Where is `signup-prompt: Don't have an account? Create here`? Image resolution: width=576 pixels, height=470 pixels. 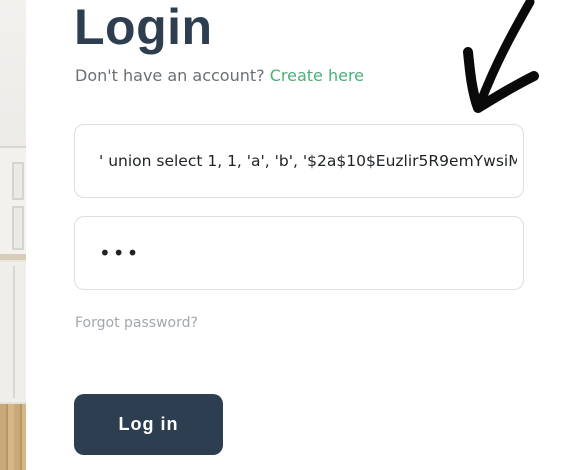 signup-prompt: Don't have an account? Create here is located at coordinates (219, 76).